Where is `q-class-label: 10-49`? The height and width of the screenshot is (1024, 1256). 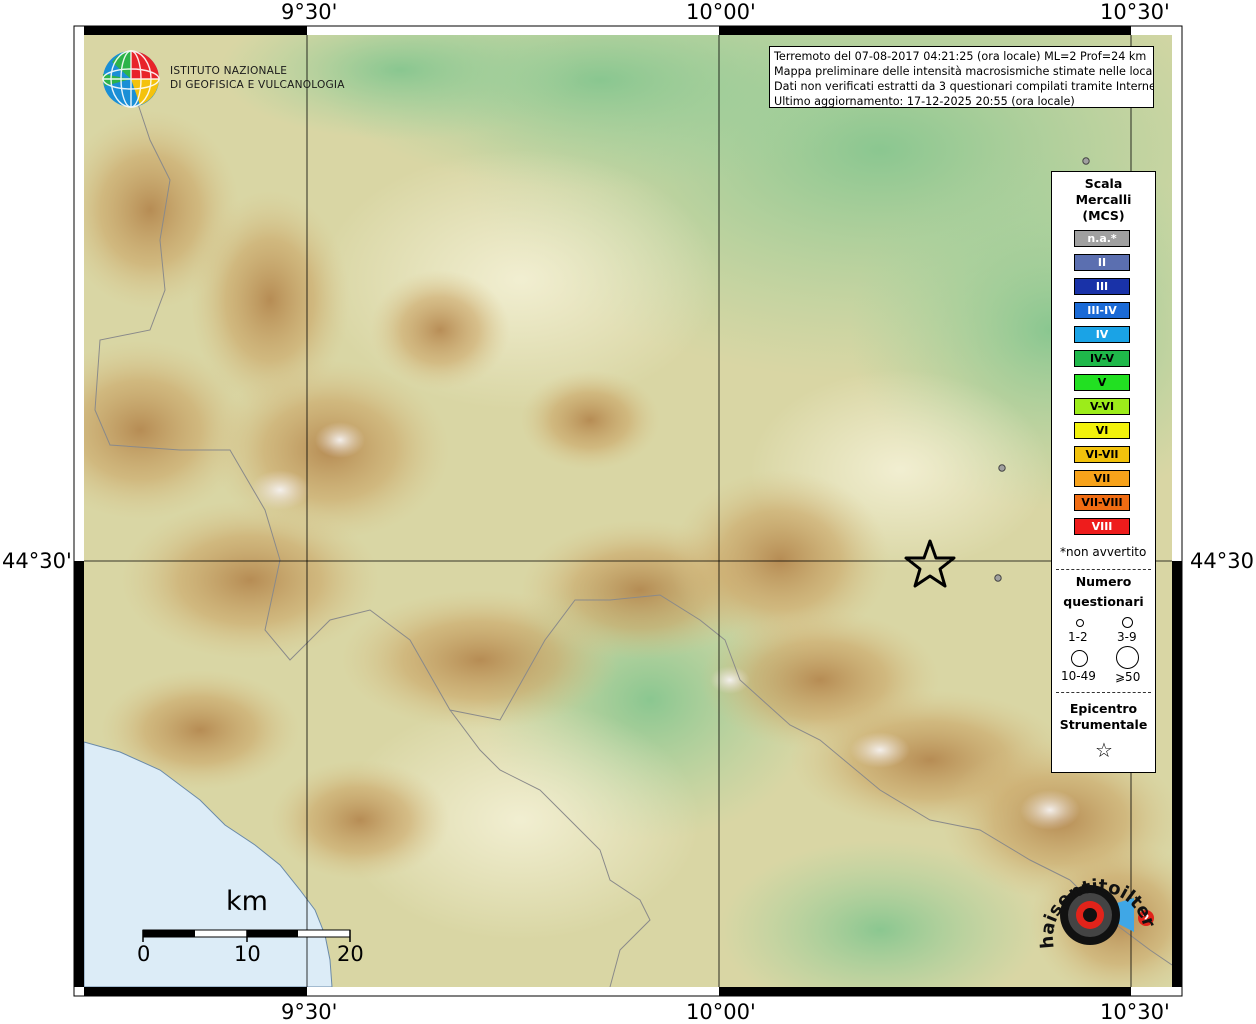 q-class-label: 10-49 is located at coordinates (1078, 676).